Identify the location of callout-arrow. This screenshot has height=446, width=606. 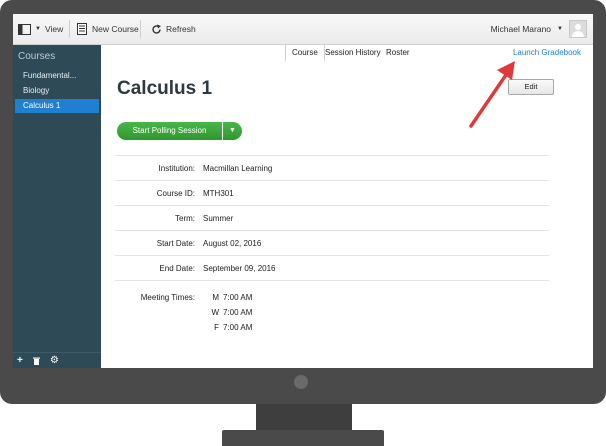
(492, 94).